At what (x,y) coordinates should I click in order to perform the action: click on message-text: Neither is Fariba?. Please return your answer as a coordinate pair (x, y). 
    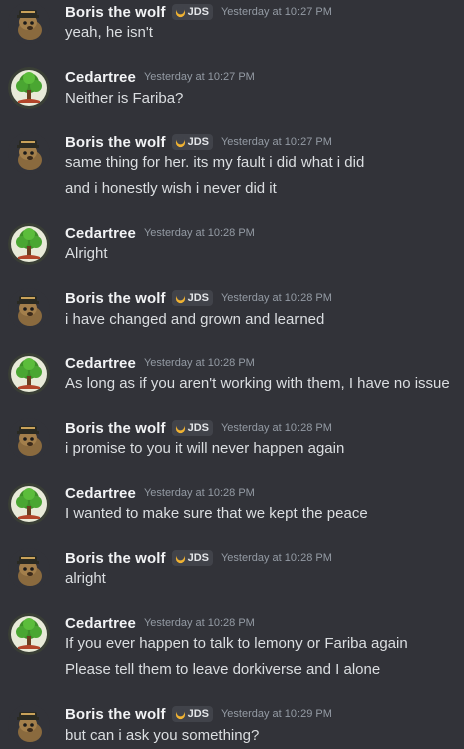
    Looking at the image, I should click on (124, 98).